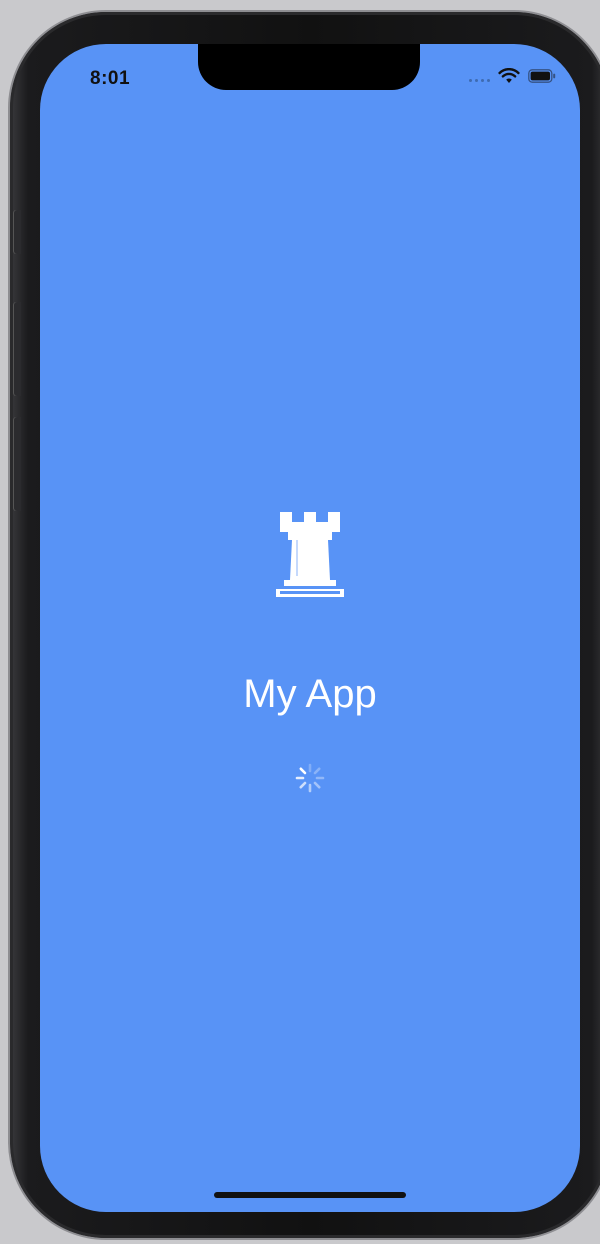  Describe the element at coordinates (110, 78) in the screenshot. I see `status-time: 8:01` at that location.